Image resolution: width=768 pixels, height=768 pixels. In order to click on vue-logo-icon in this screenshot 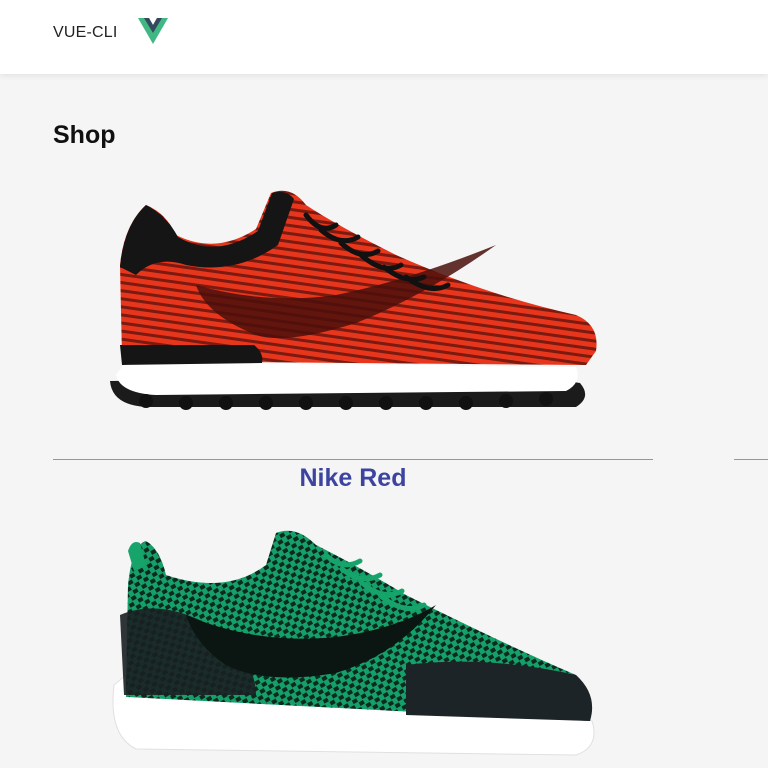, I will do `click(153, 31)`.